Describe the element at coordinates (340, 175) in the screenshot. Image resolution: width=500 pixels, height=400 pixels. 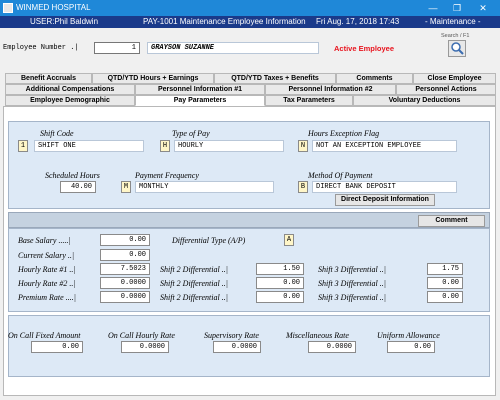
I see `method-of-payment-label: Method Of Payment` at that location.